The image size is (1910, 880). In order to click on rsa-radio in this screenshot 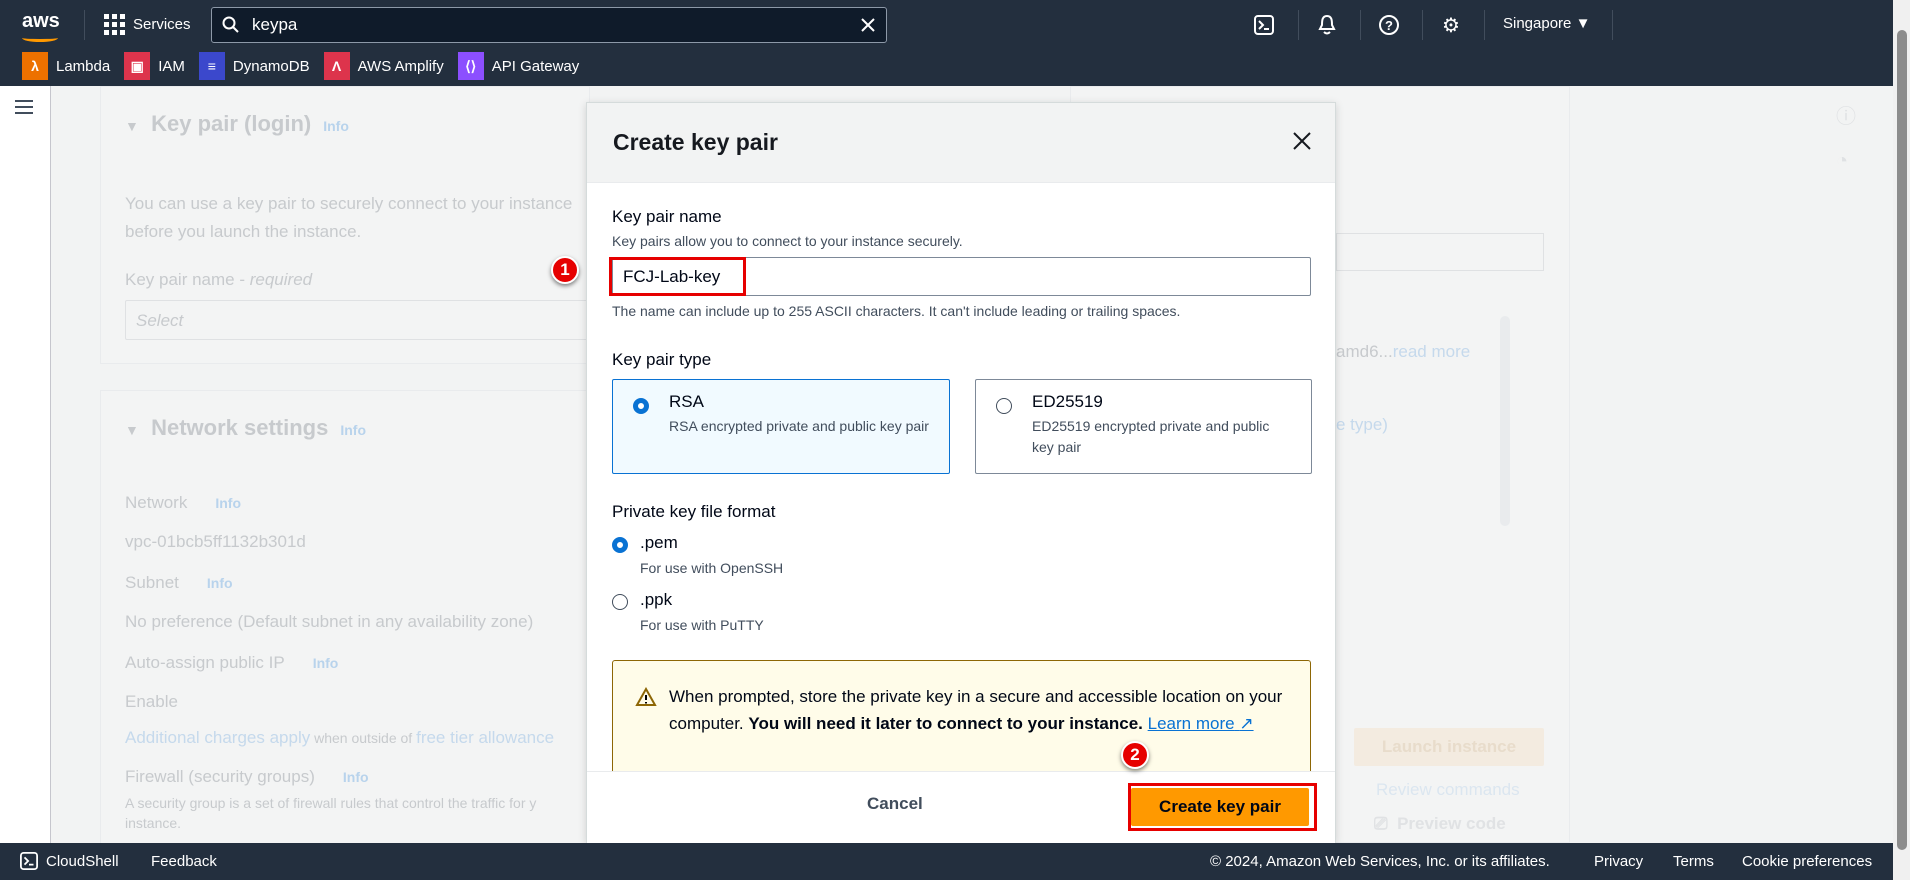, I will do `click(641, 406)`.